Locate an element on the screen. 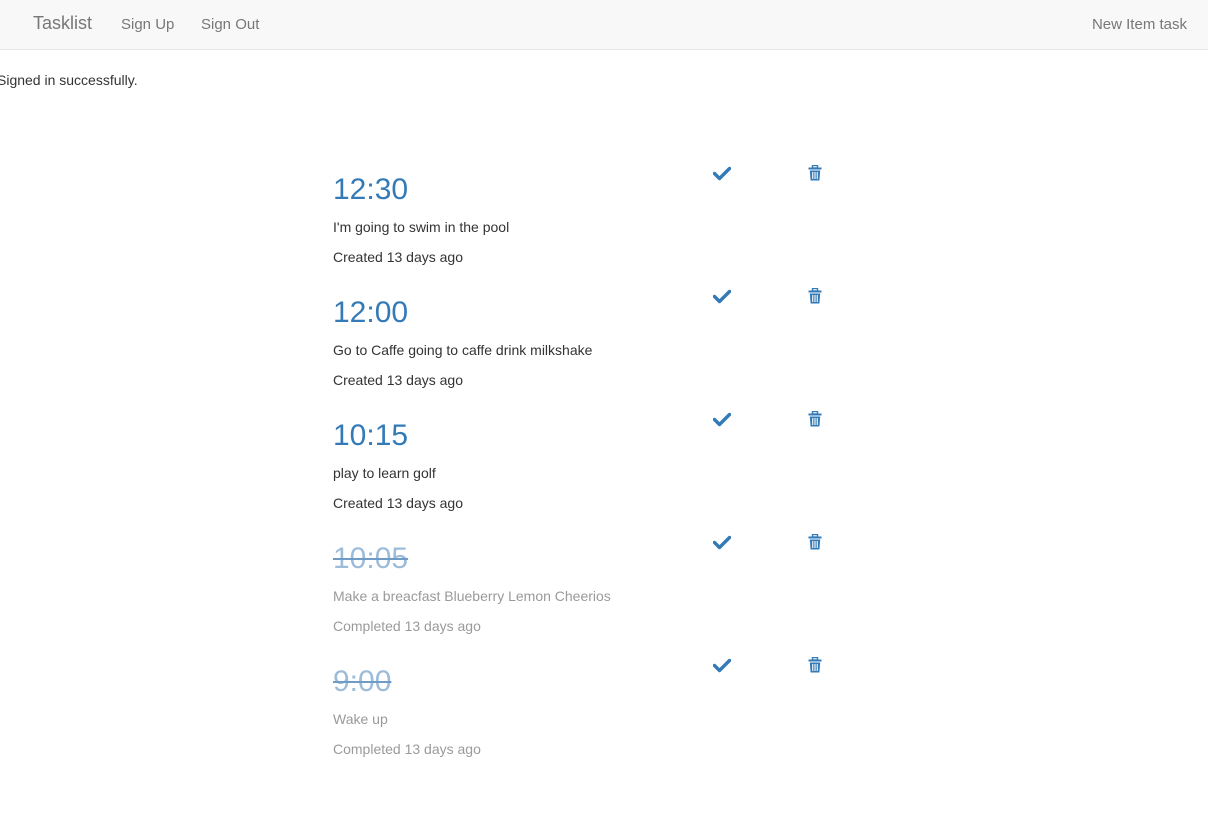 This screenshot has height=828, width=1208. navbar: Tasklist Sign Up Sign Out New Item task is located at coordinates (604, 25).